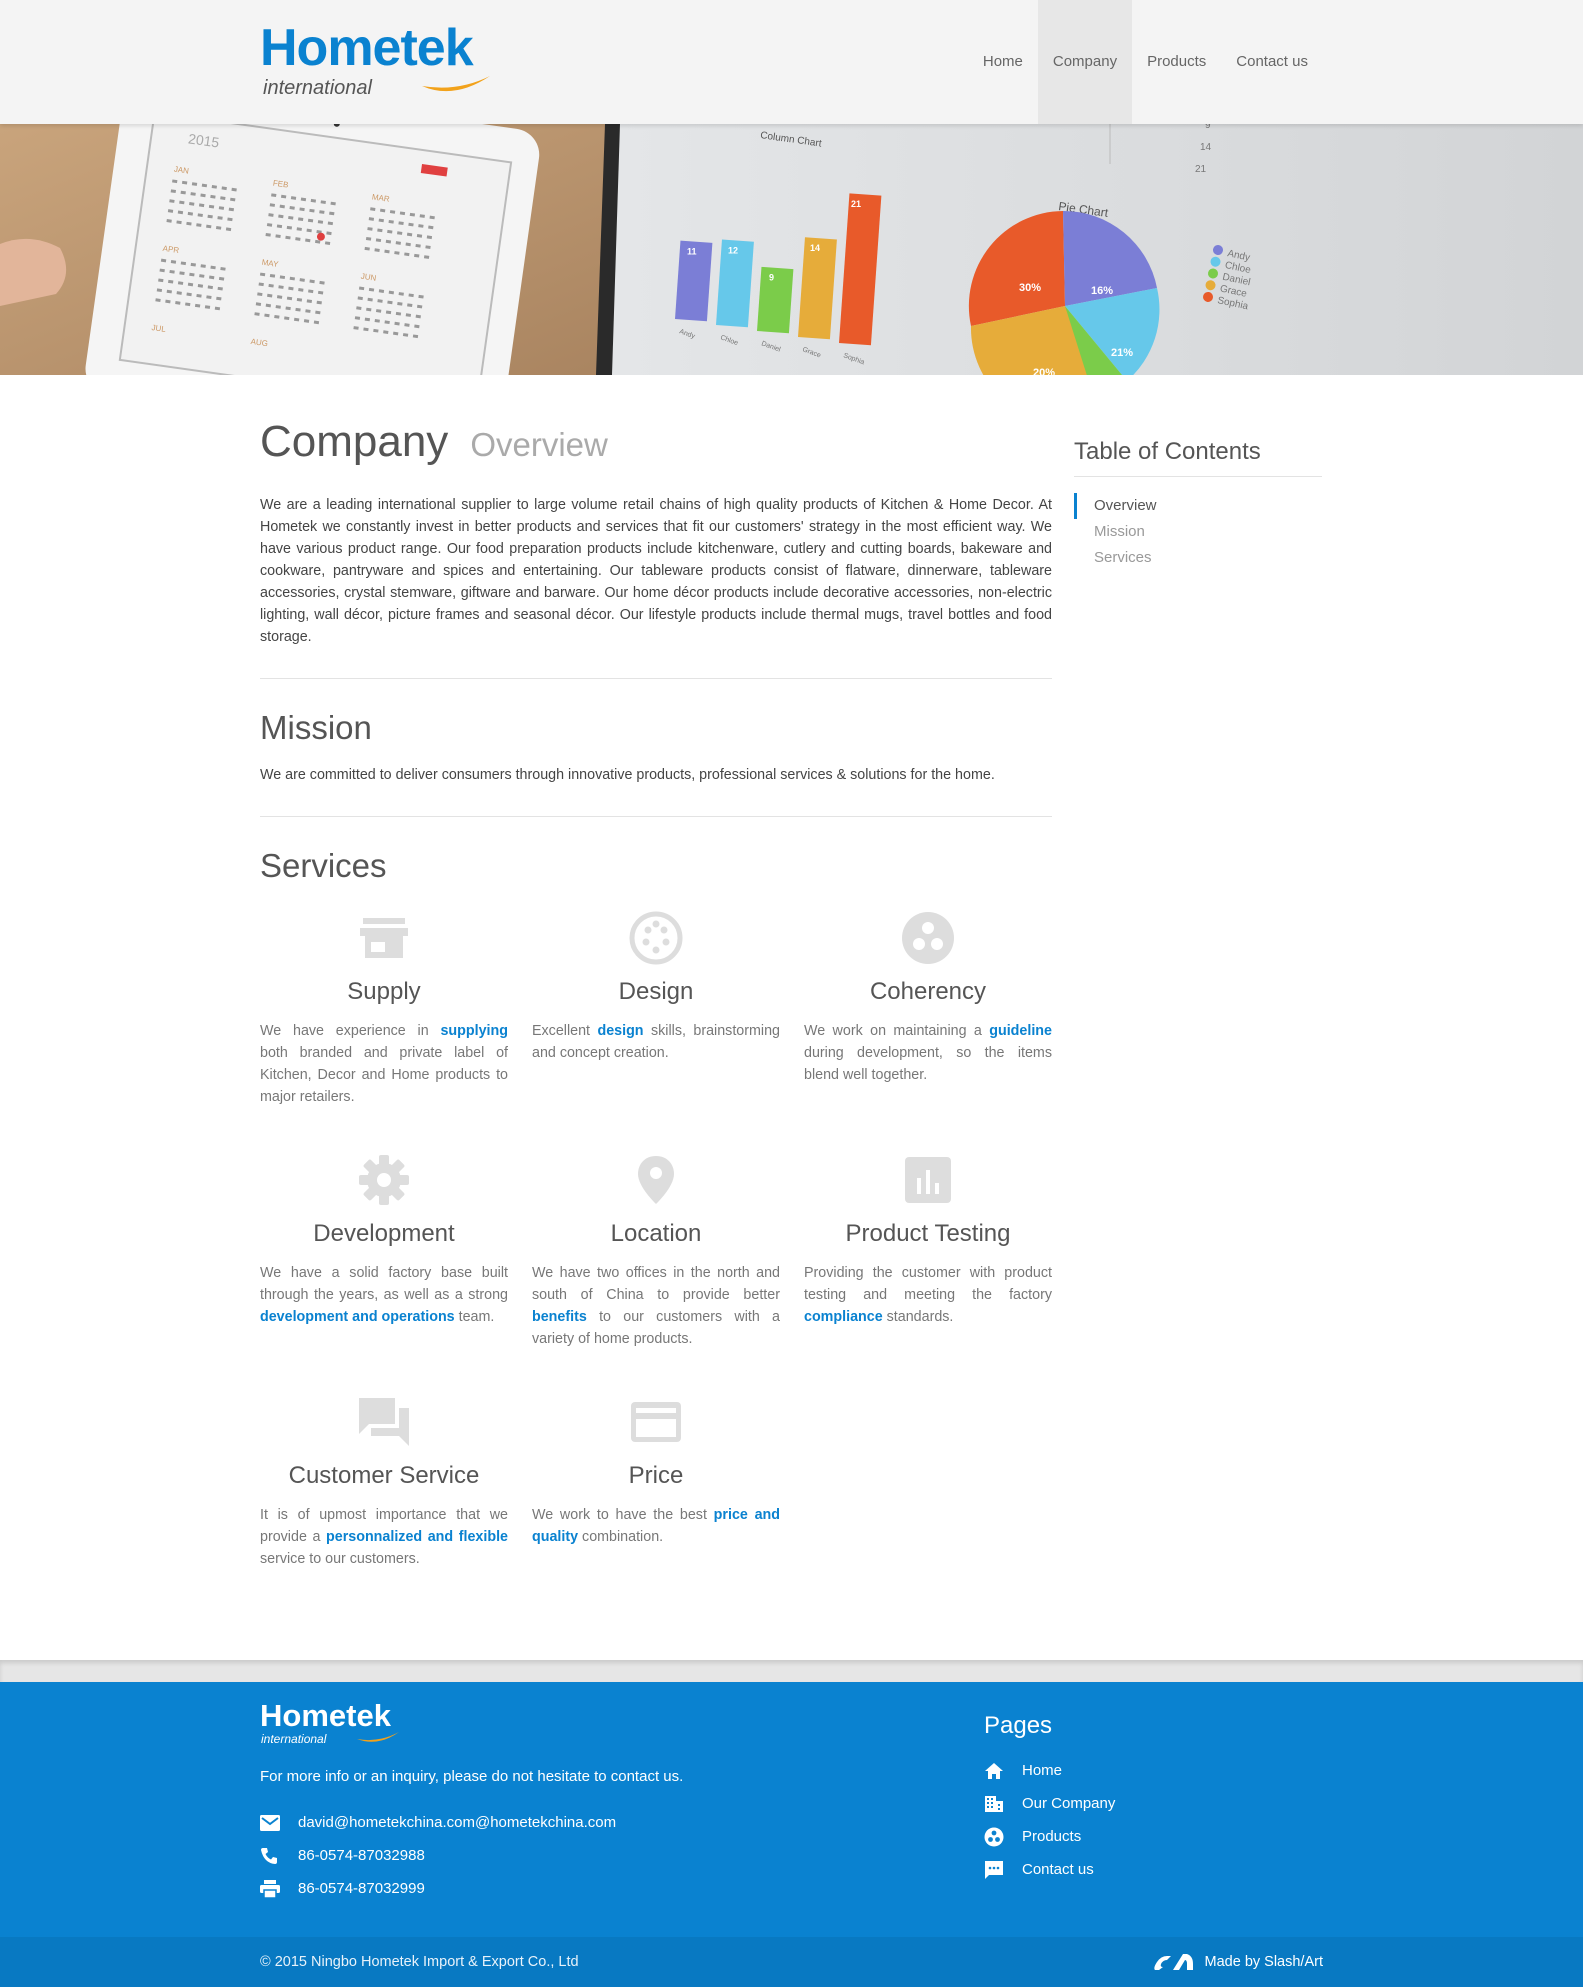  I want to click on service-text: team., so click(474, 1317).